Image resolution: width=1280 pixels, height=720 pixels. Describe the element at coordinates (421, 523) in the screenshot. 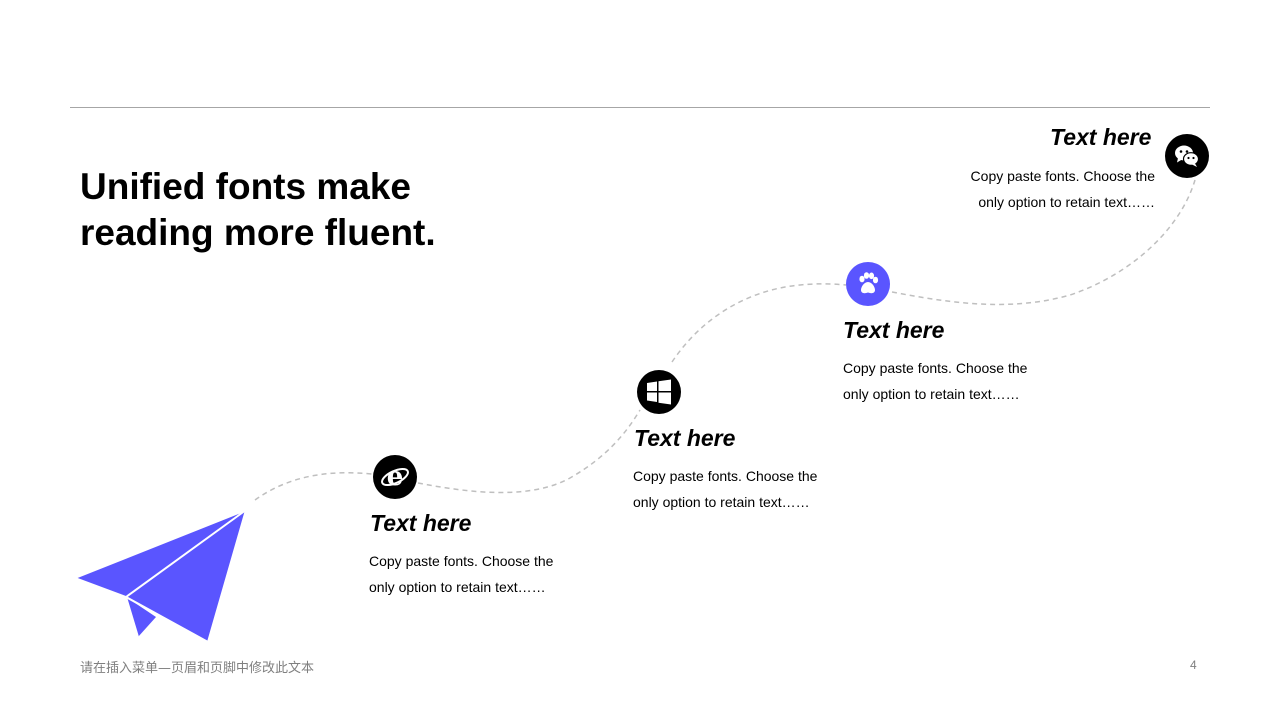

I see `step-1-title: Text here` at that location.